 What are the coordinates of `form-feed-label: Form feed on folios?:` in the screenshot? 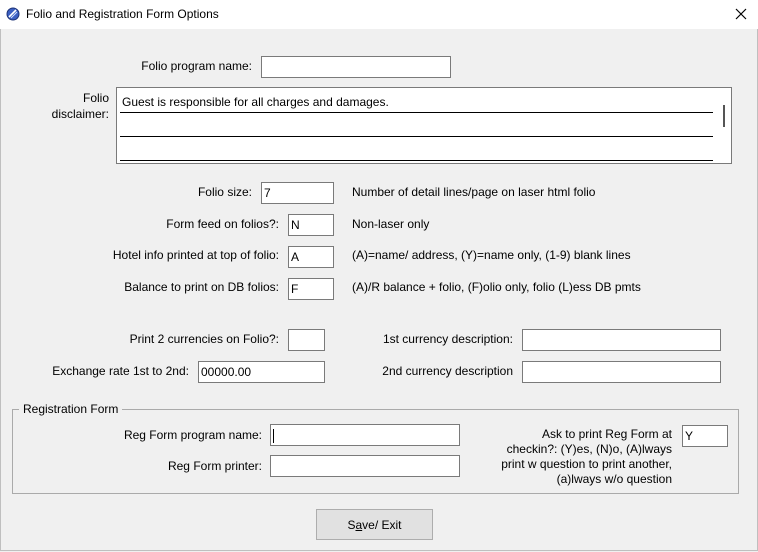 It's located at (222, 224).